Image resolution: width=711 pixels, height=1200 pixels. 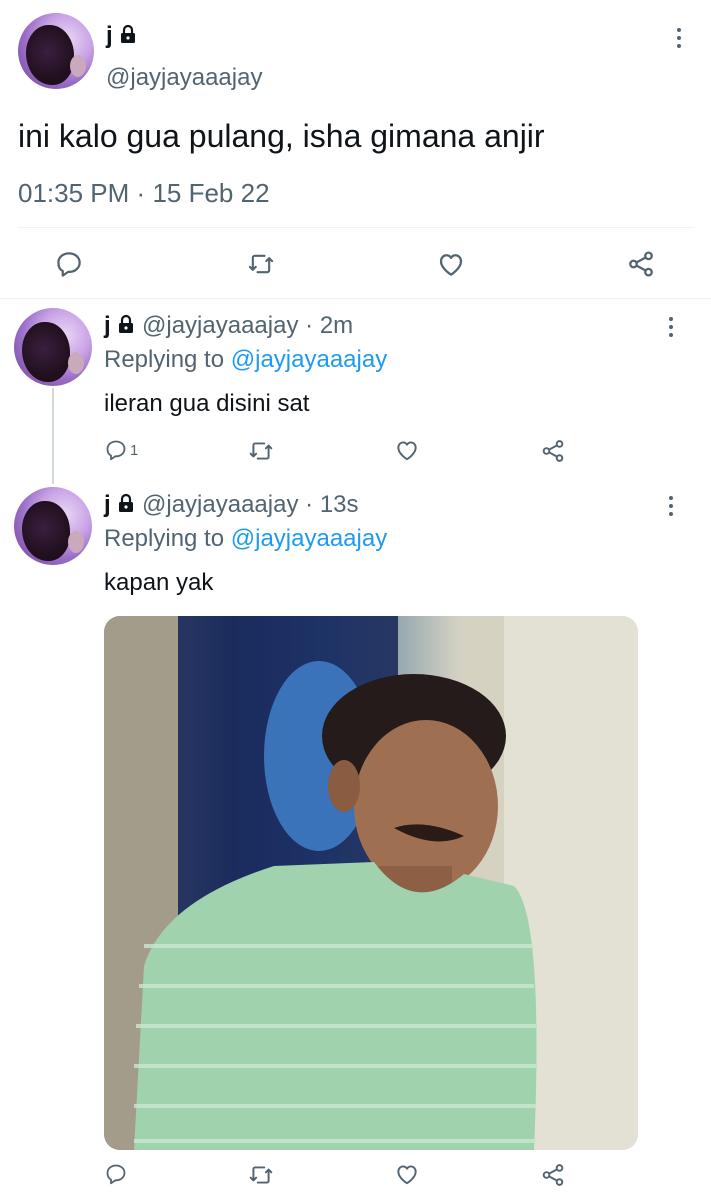 I want to click on reply-button: 1, so click(x=121, y=450).